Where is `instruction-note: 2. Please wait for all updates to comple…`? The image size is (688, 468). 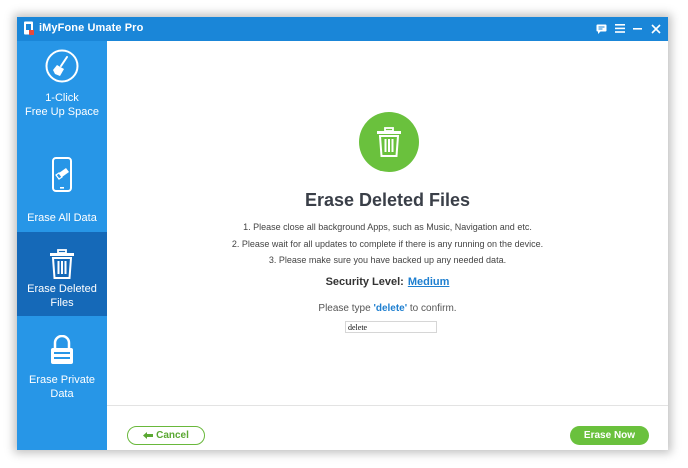
instruction-note: 2. Please wait for all updates to comple… is located at coordinates (387, 244).